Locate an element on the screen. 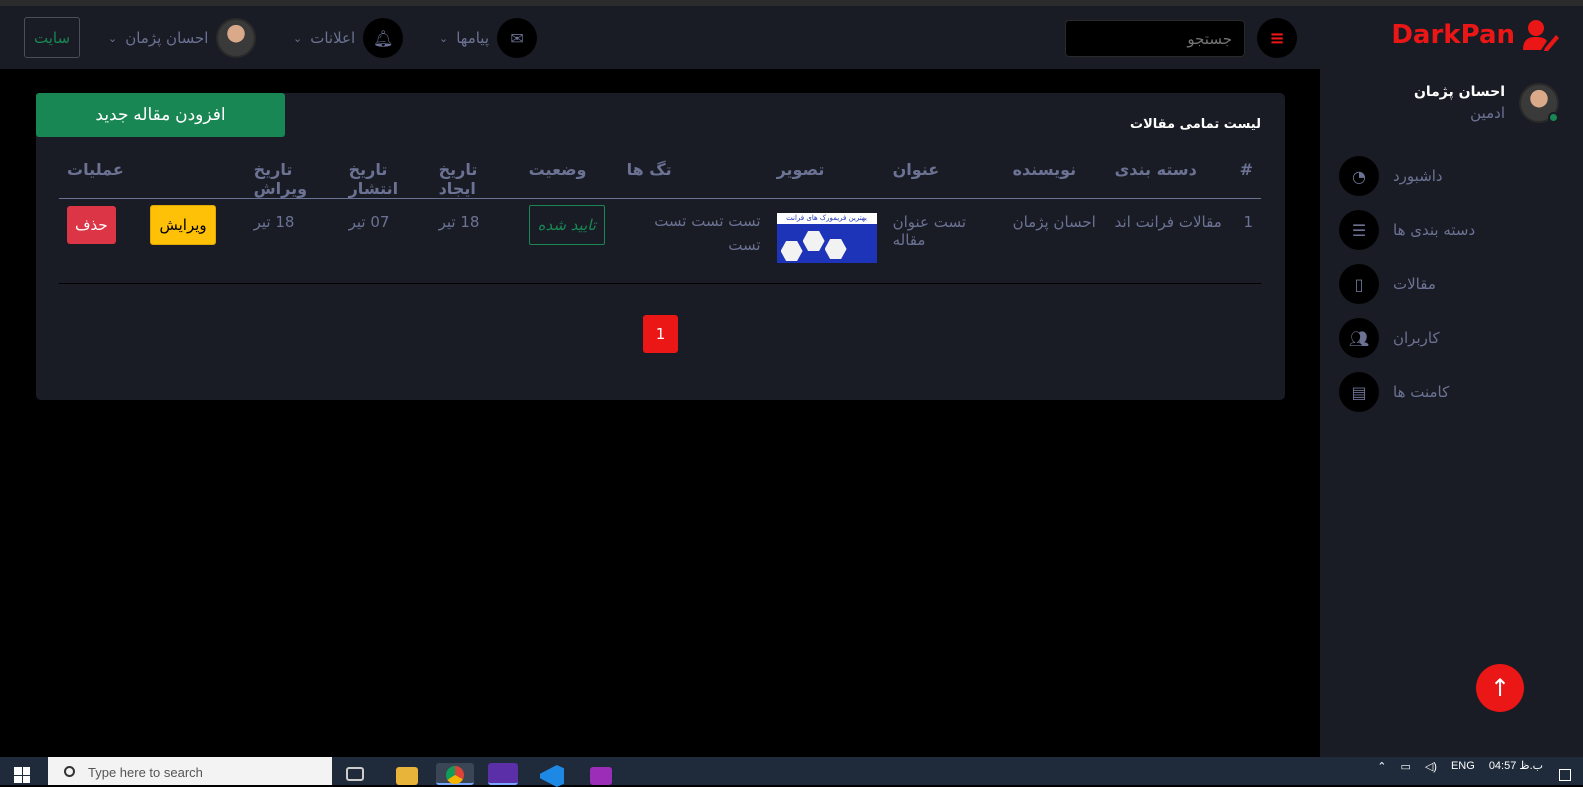 The height and width of the screenshot is (787, 1583). sidebar-item-articles: ▯ مقالات is located at coordinates (1449, 284).